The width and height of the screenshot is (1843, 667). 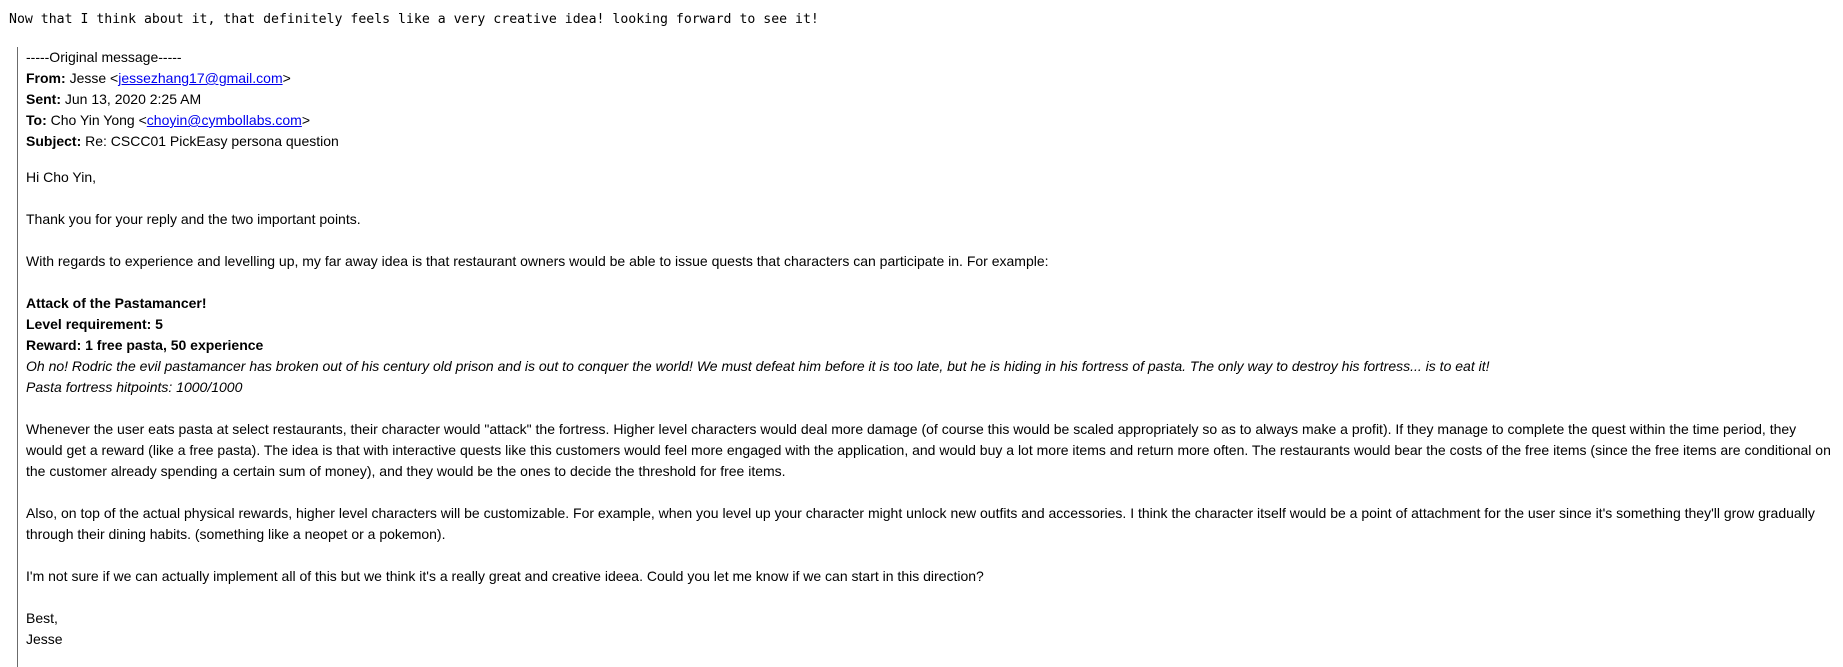 What do you see at coordinates (42, 618) in the screenshot?
I see `signoff: Best,` at bounding box center [42, 618].